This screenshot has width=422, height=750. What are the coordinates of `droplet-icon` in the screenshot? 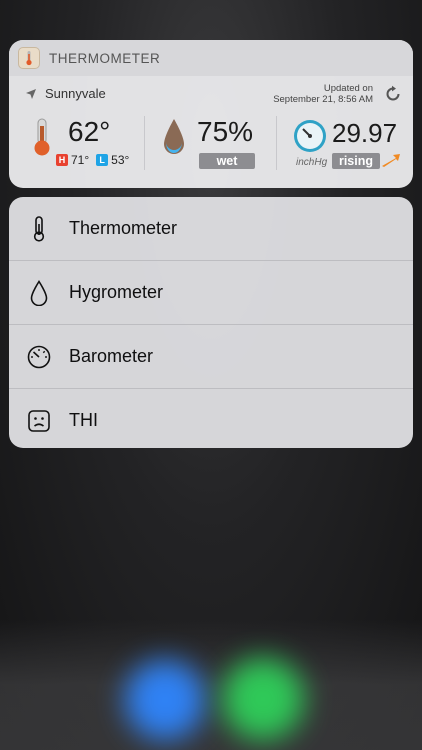 It's located at (39, 292).